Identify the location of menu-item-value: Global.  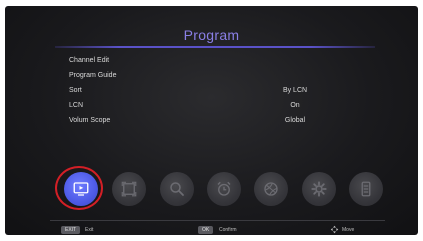
(295, 120).